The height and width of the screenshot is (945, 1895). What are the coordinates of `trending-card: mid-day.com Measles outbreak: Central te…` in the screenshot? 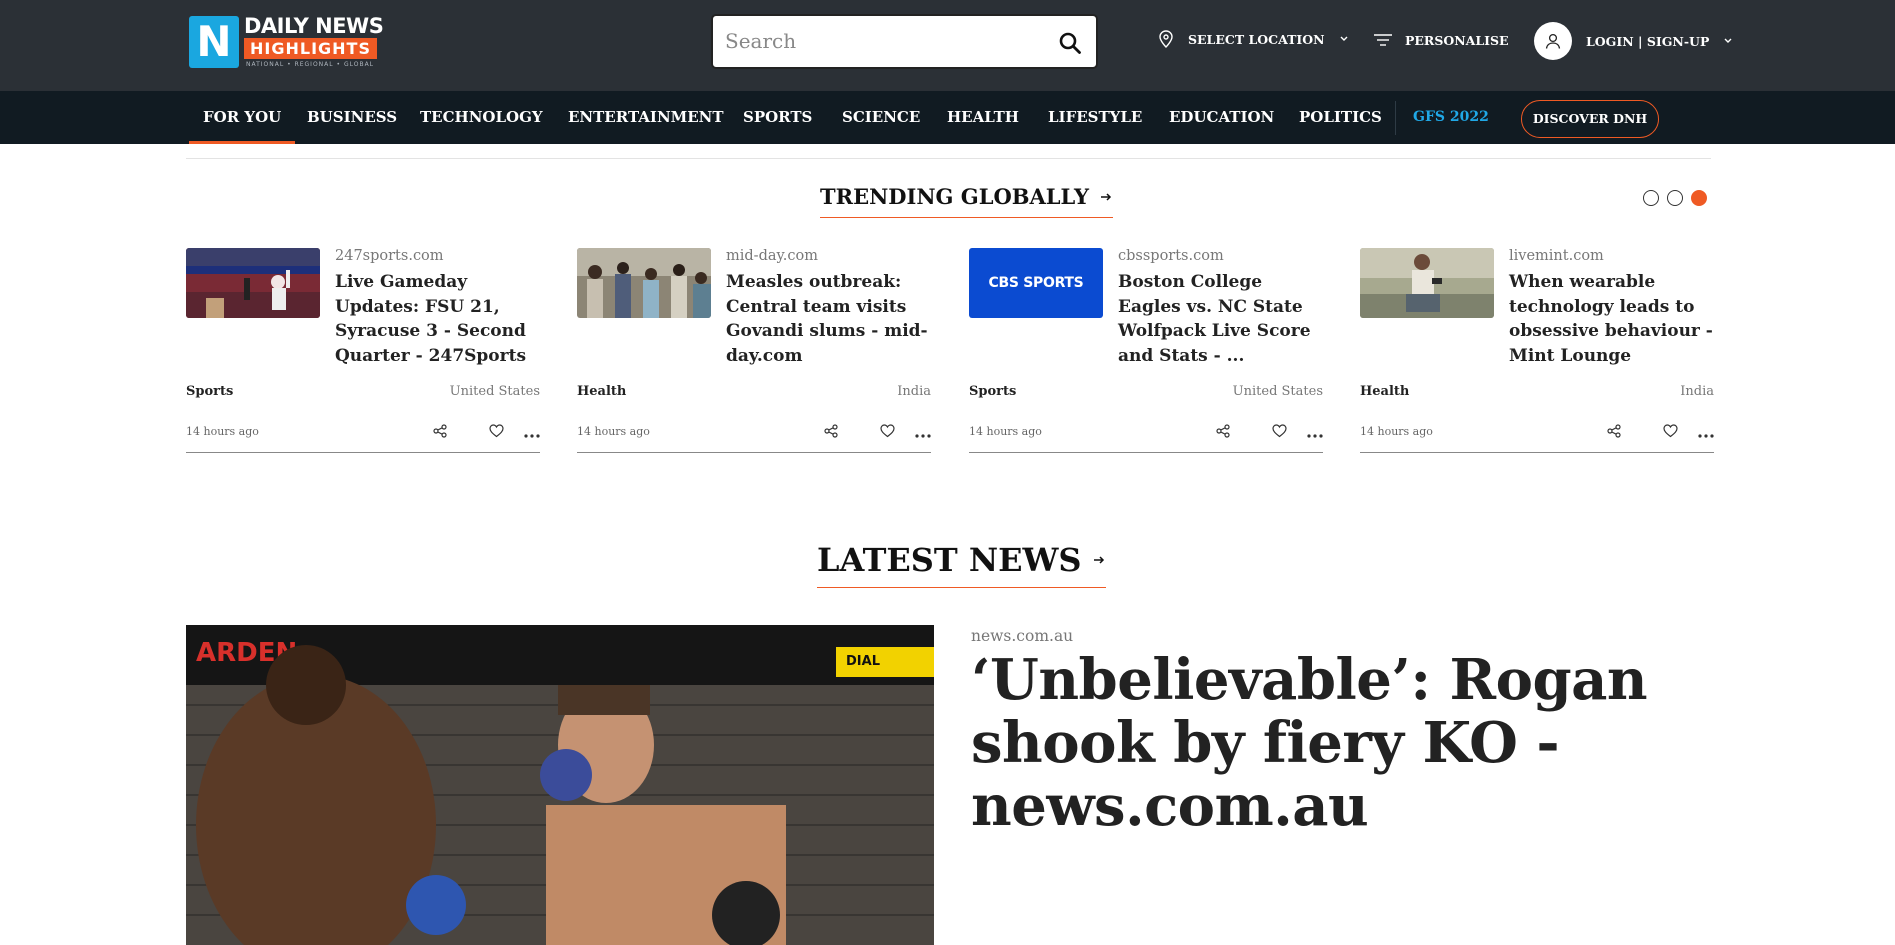 It's located at (754, 350).